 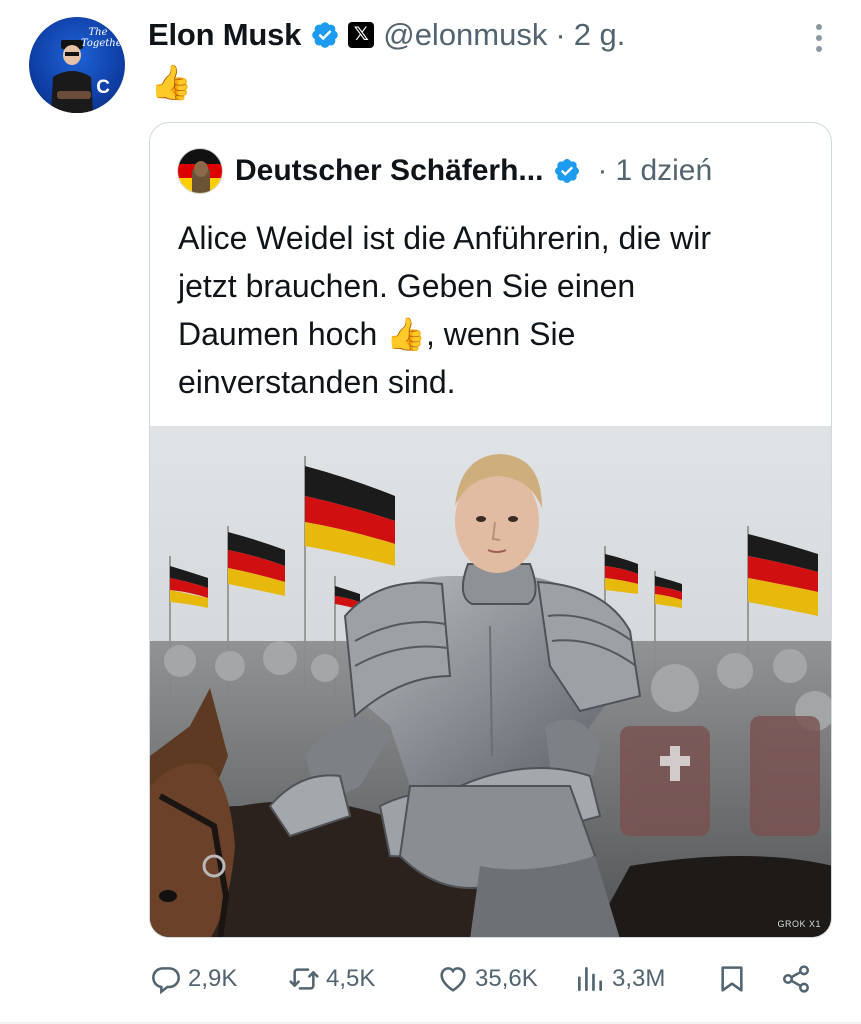 I want to click on avatar-letter: C, so click(x=103, y=87).